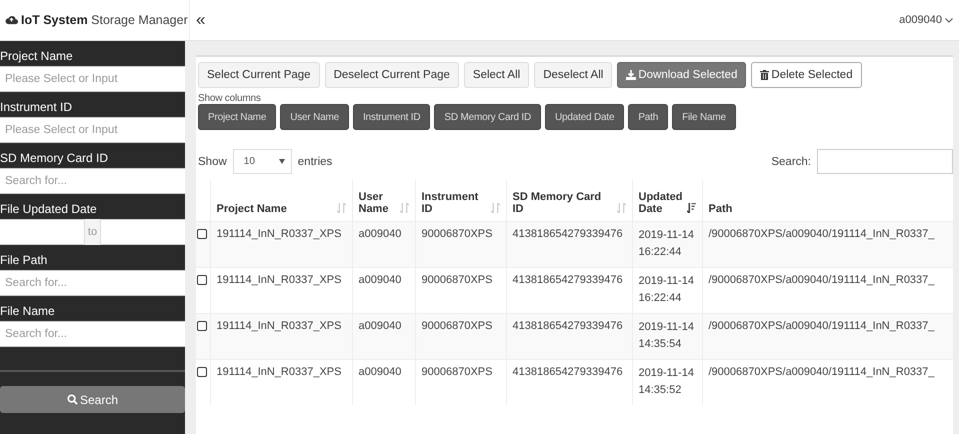 Image resolution: width=959 pixels, height=434 pixels. I want to click on toolbar-button: Select All, so click(497, 75).